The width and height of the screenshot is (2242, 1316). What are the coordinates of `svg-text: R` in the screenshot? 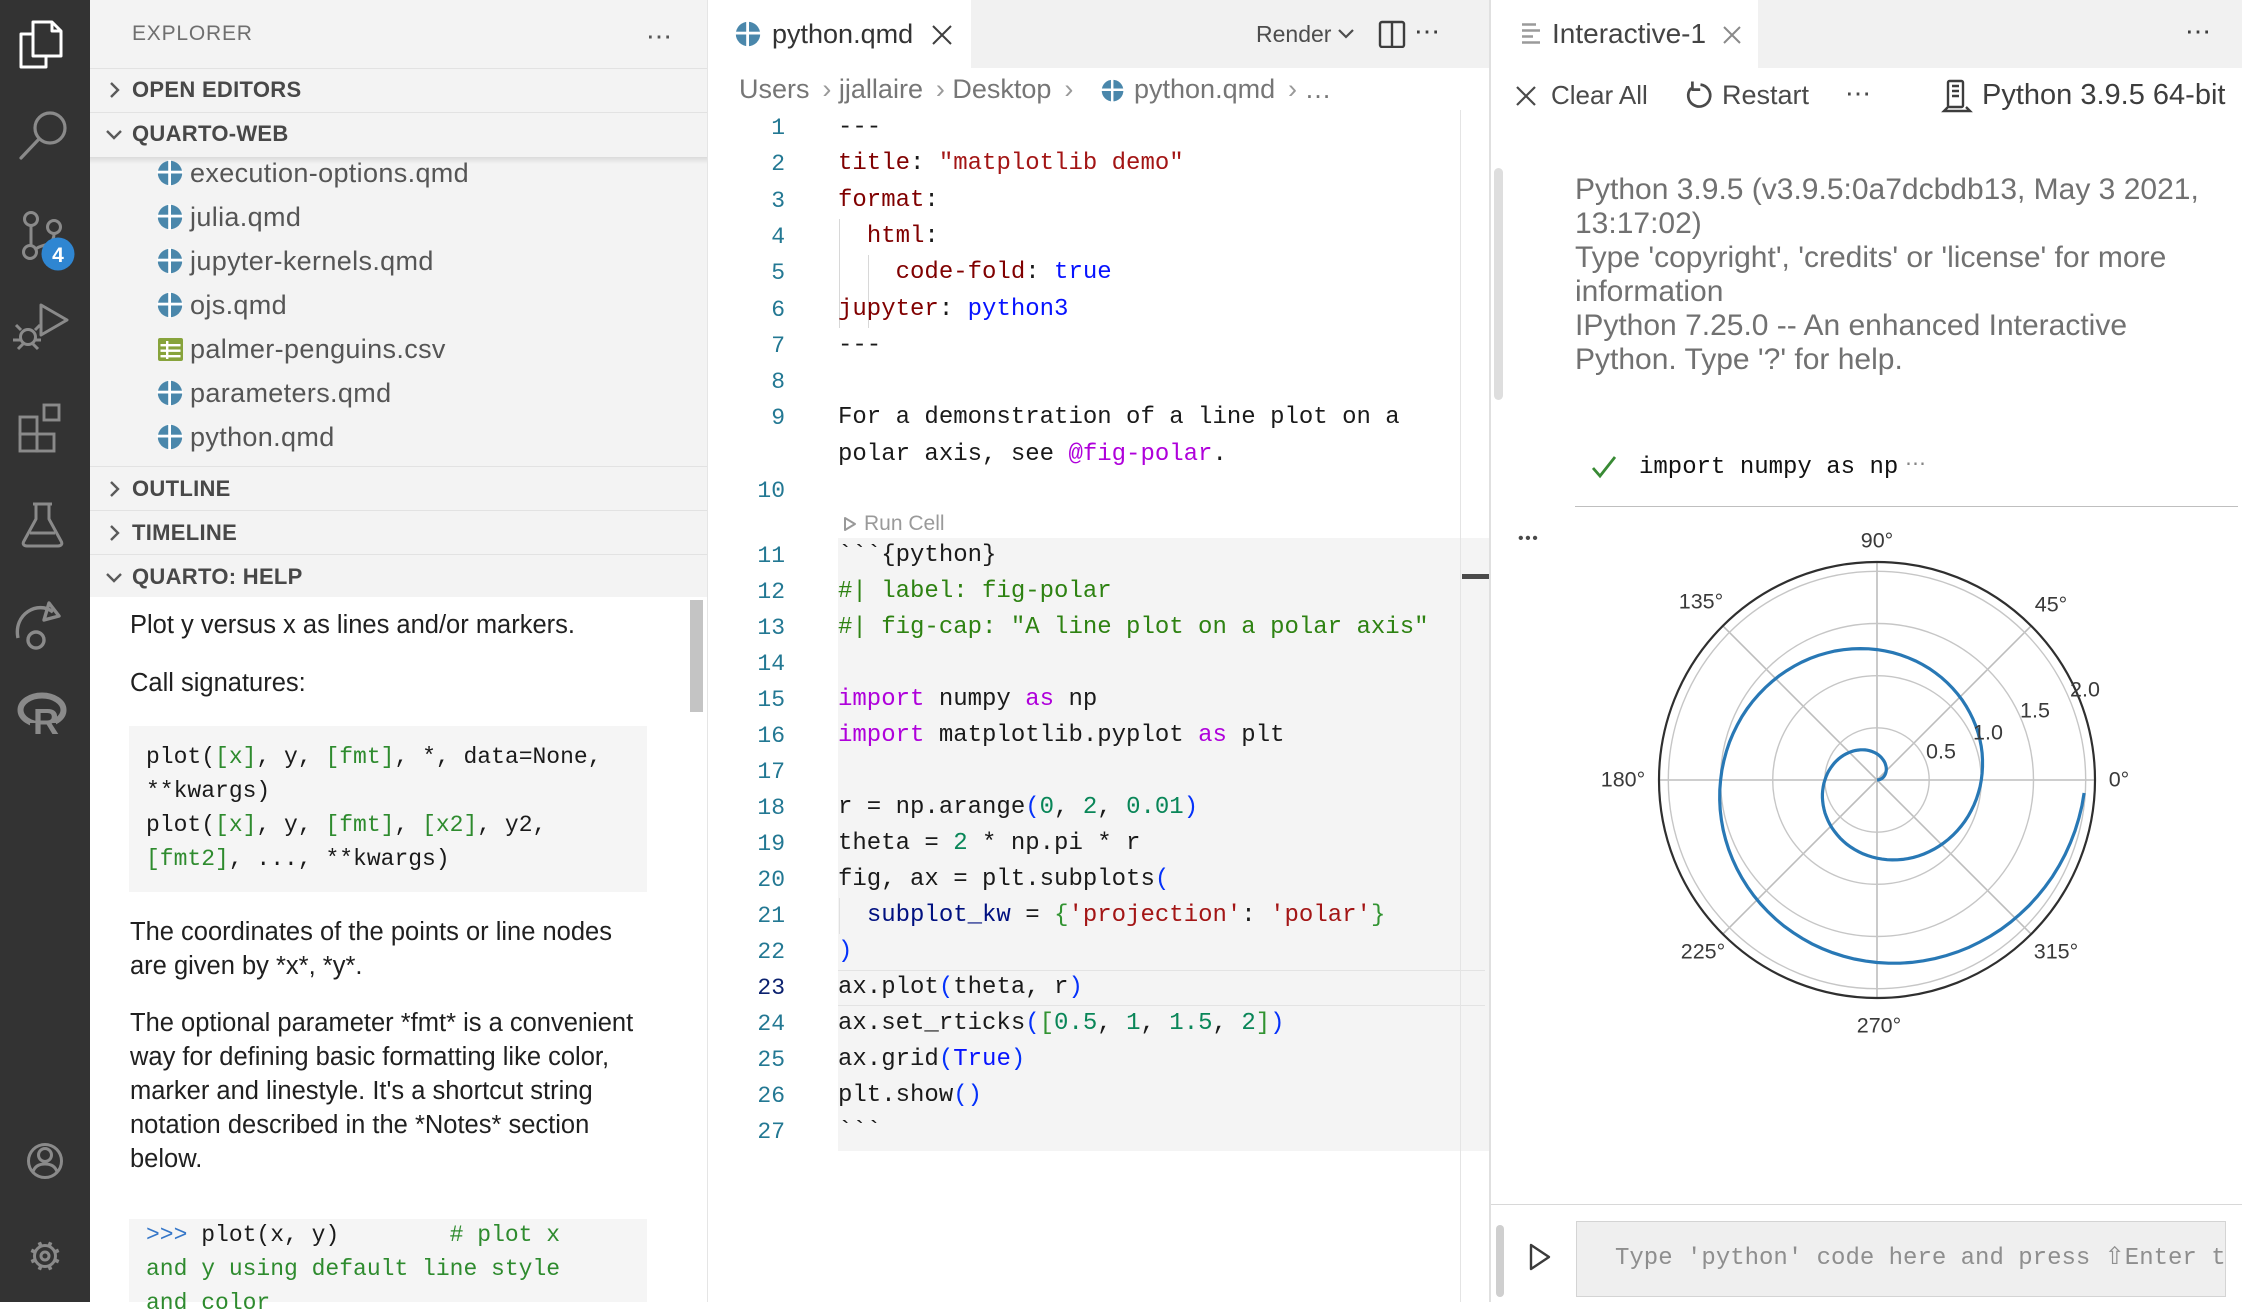 It's located at (46, 721).